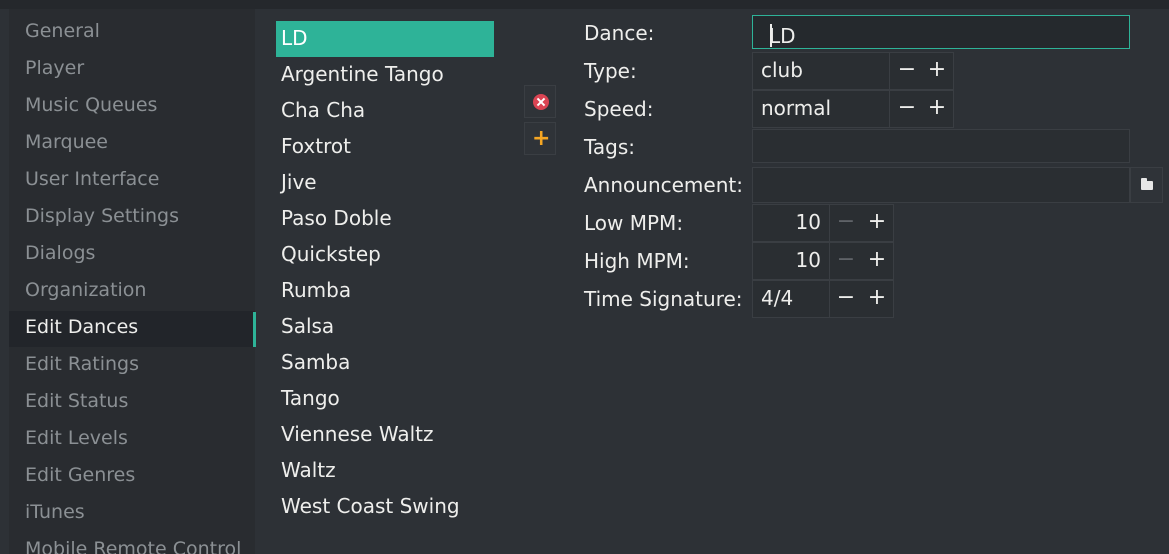 Image resolution: width=1169 pixels, height=554 pixels. Describe the element at coordinates (782, 36) in the screenshot. I see `dance-name-value: LD` at that location.